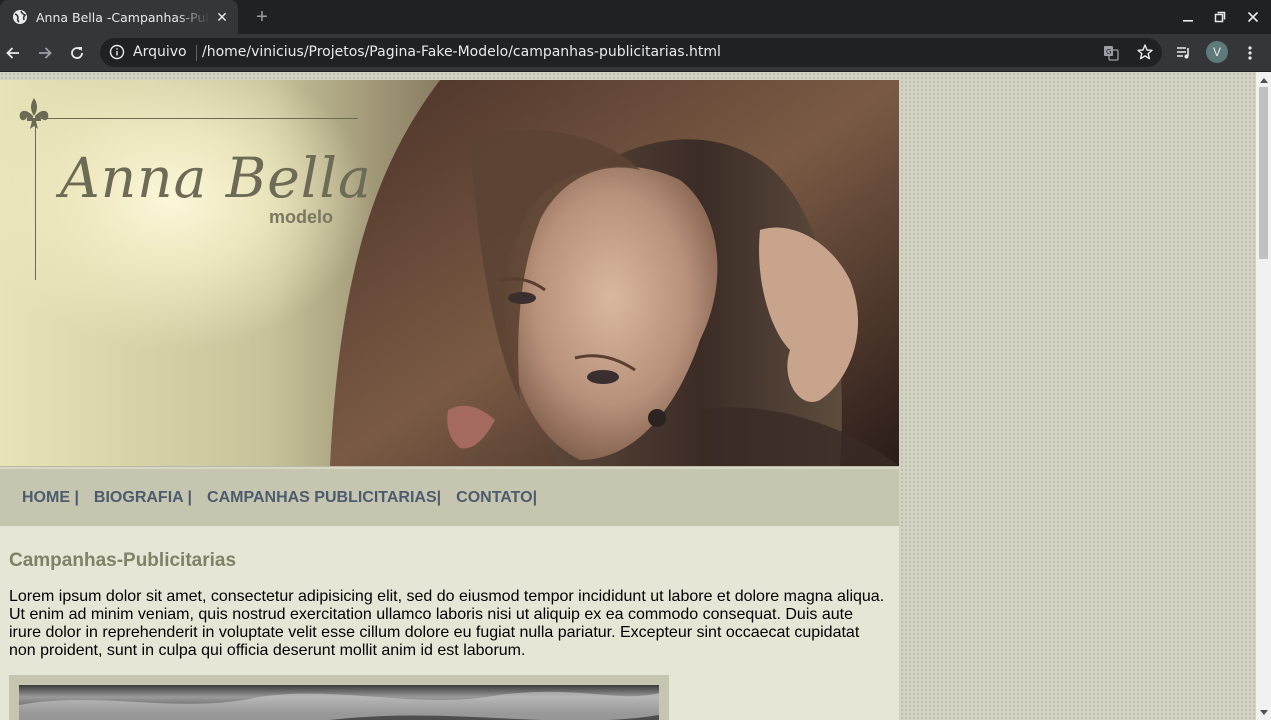 Image resolution: width=1271 pixels, height=720 pixels. What do you see at coordinates (123, 560) in the screenshot?
I see `page-title: Campanhas-Publicitarias` at bounding box center [123, 560].